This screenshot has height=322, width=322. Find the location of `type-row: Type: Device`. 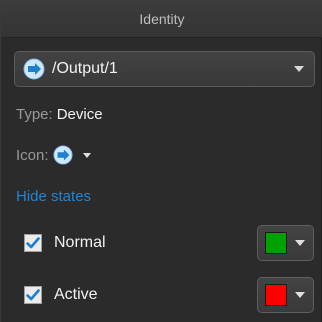

type-row: Type: Device is located at coordinates (59, 114).